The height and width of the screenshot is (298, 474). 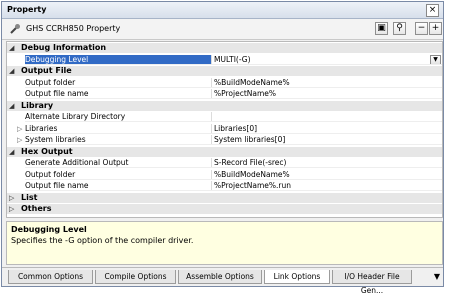 I want to click on property-row: Debugging Level MULTI(-G) ▼, so click(x=224, y=59).